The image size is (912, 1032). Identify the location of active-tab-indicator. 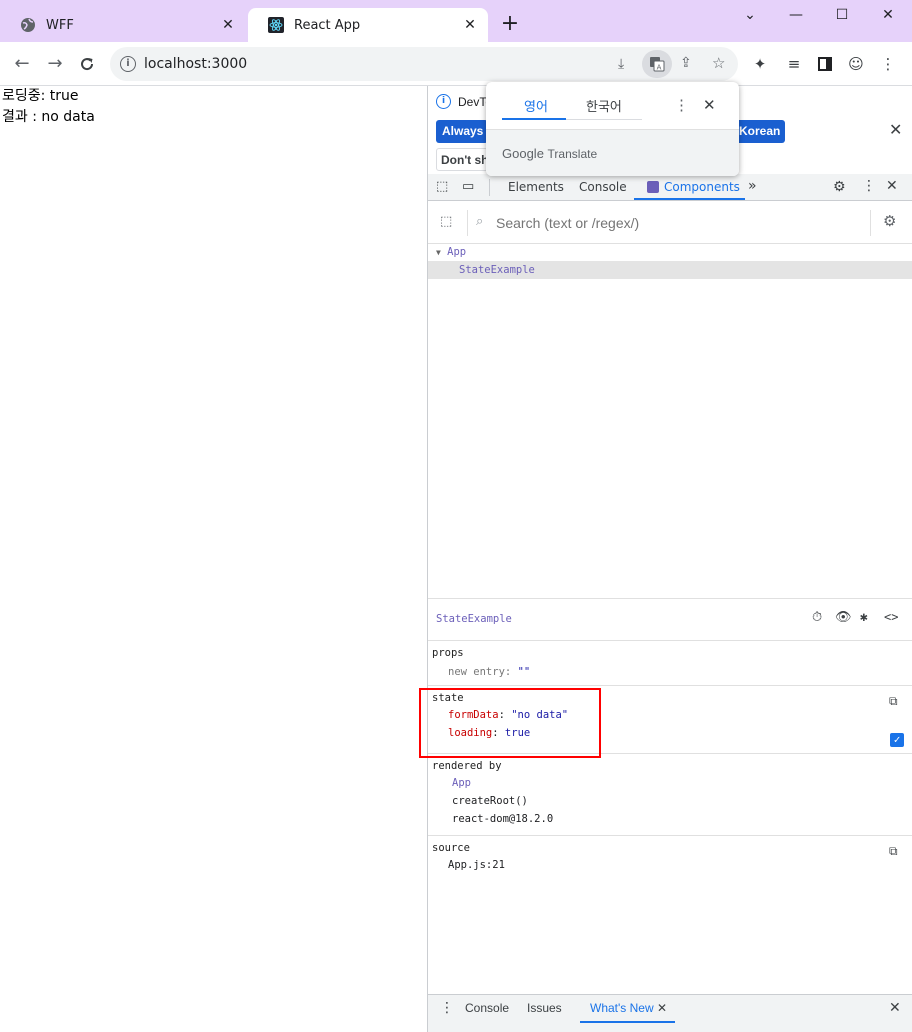
(534, 119).